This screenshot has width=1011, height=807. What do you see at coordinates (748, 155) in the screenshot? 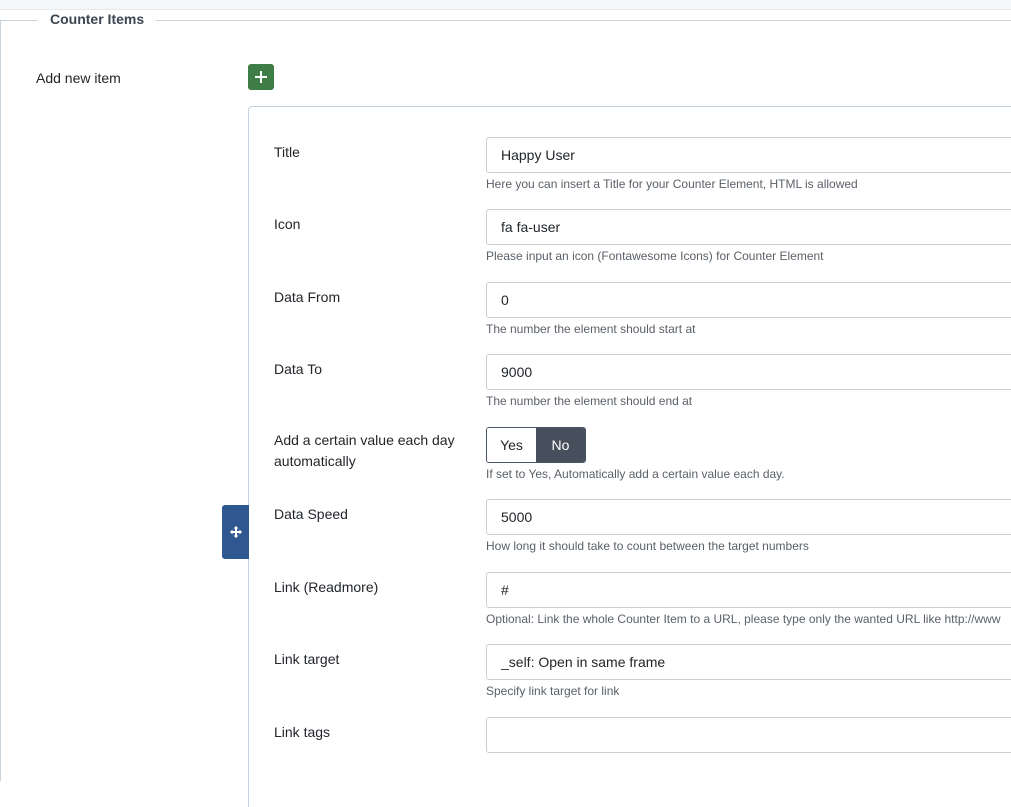
I see `title-input` at bounding box center [748, 155].